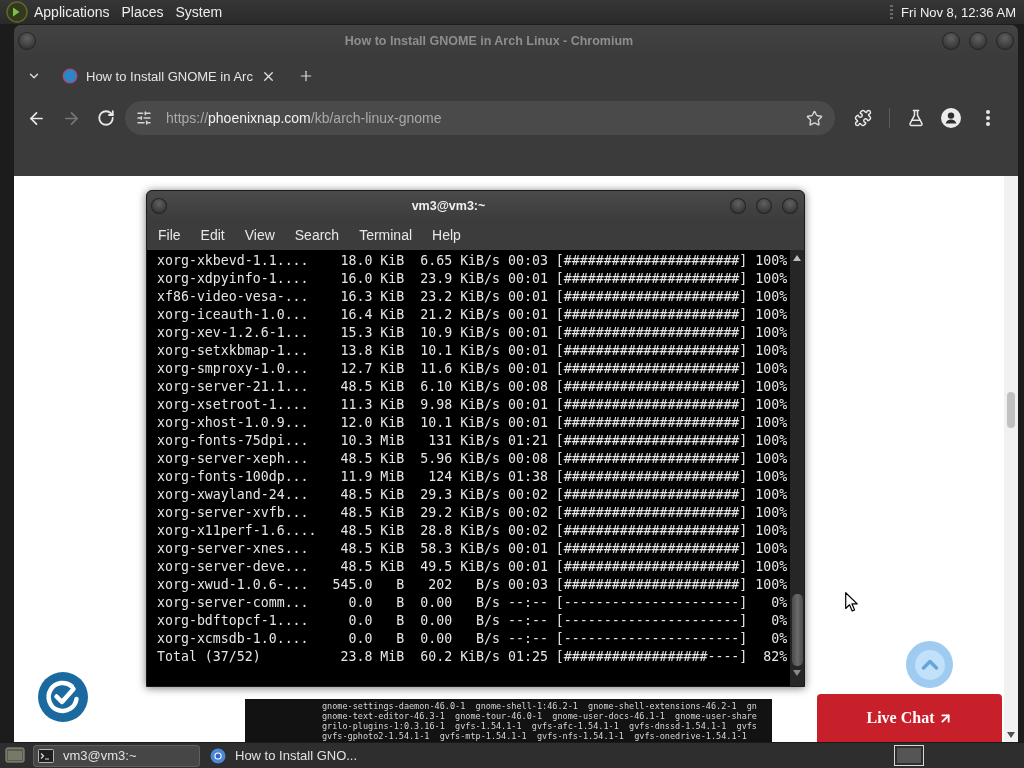 Image resolution: width=1024 pixels, height=768 pixels. What do you see at coordinates (472, 459) in the screenshot?
I see `terminal-line: xorg-server-xeph... 48.5 KiB 5.96 KiB/s 00:08 [######################] 100%` at bounding box center [472, 459].